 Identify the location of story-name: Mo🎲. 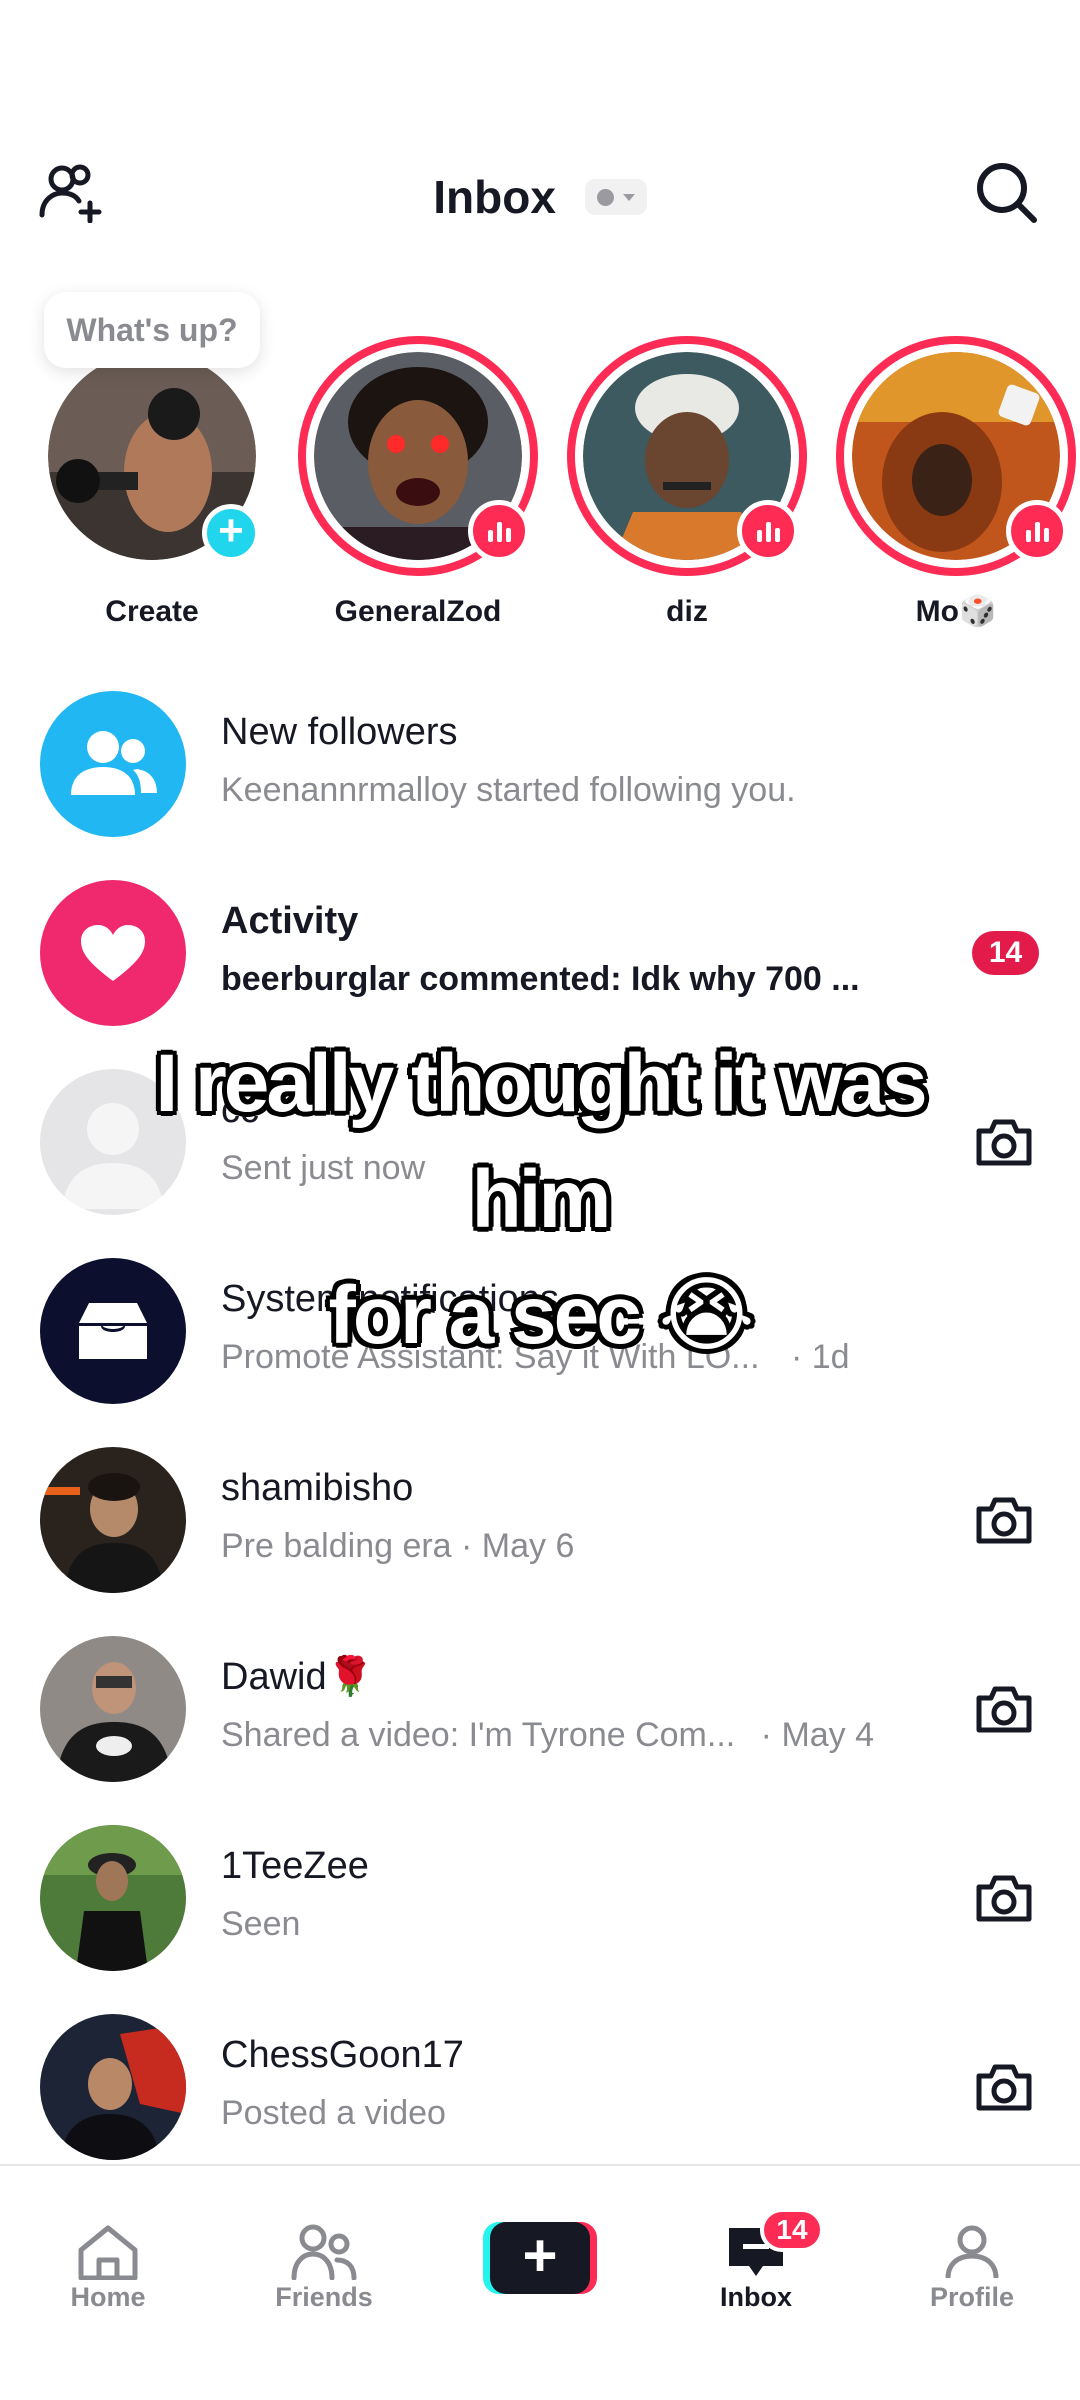
(956, 611).